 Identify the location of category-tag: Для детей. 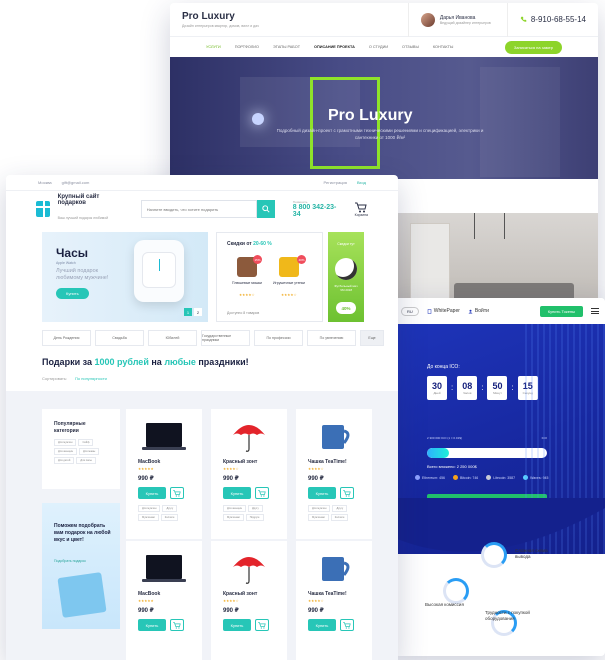
(64, 460).